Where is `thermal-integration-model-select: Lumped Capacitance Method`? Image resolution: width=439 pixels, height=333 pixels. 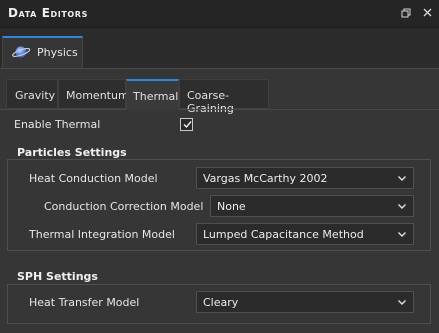 thermal-integration-model-select: Lumped Capacitance Method is located at coordinates (305, 234).